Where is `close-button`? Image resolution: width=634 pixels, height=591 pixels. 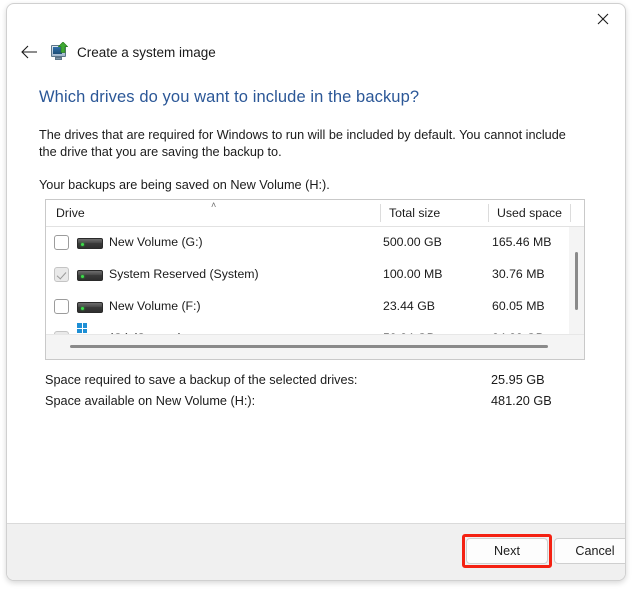 close-button is located at coordinates (603, 19).